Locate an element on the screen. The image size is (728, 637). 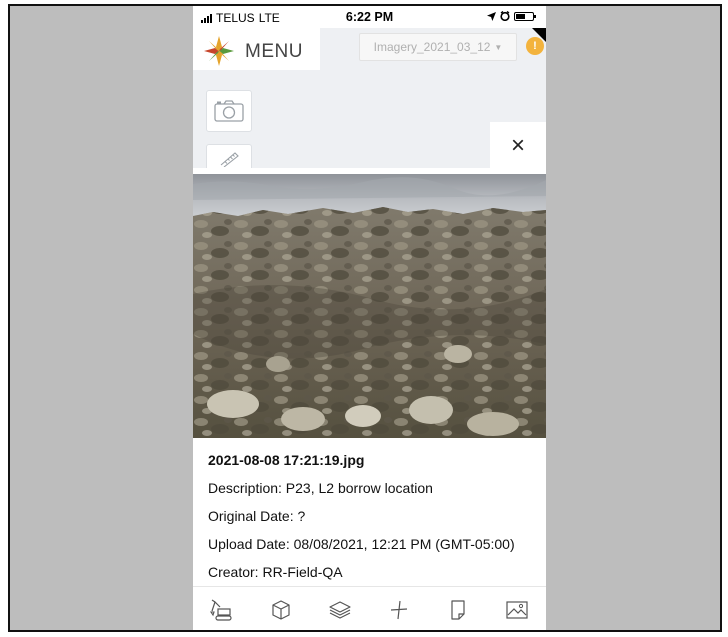
excavator-button is located at coordinates (221, 610).